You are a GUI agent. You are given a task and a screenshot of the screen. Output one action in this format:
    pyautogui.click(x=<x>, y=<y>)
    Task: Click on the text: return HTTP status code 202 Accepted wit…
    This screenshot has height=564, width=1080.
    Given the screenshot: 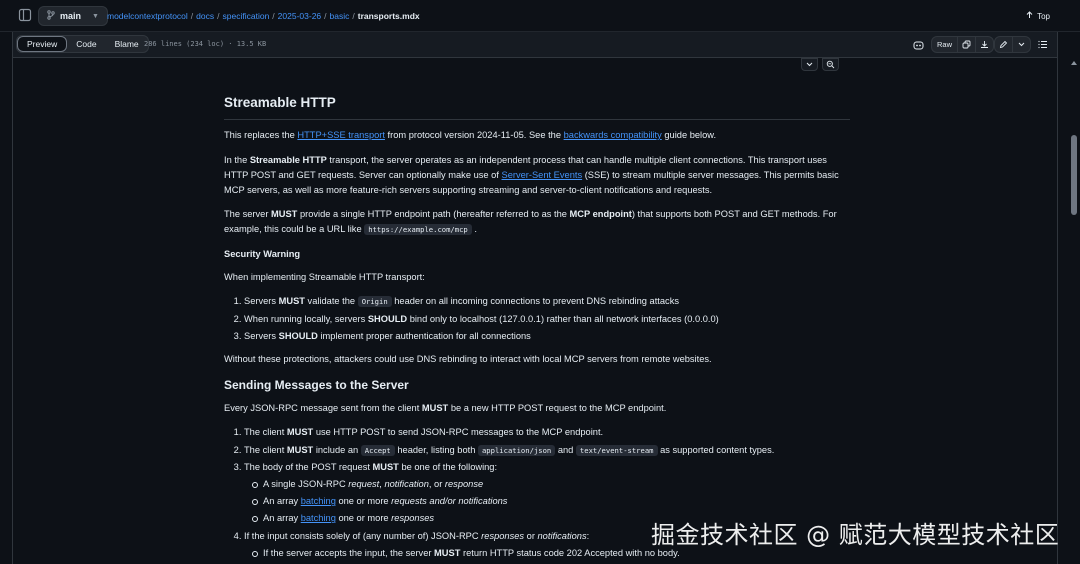 What is the action you would take?
    pyautogui.click(x=570, y=552)
    